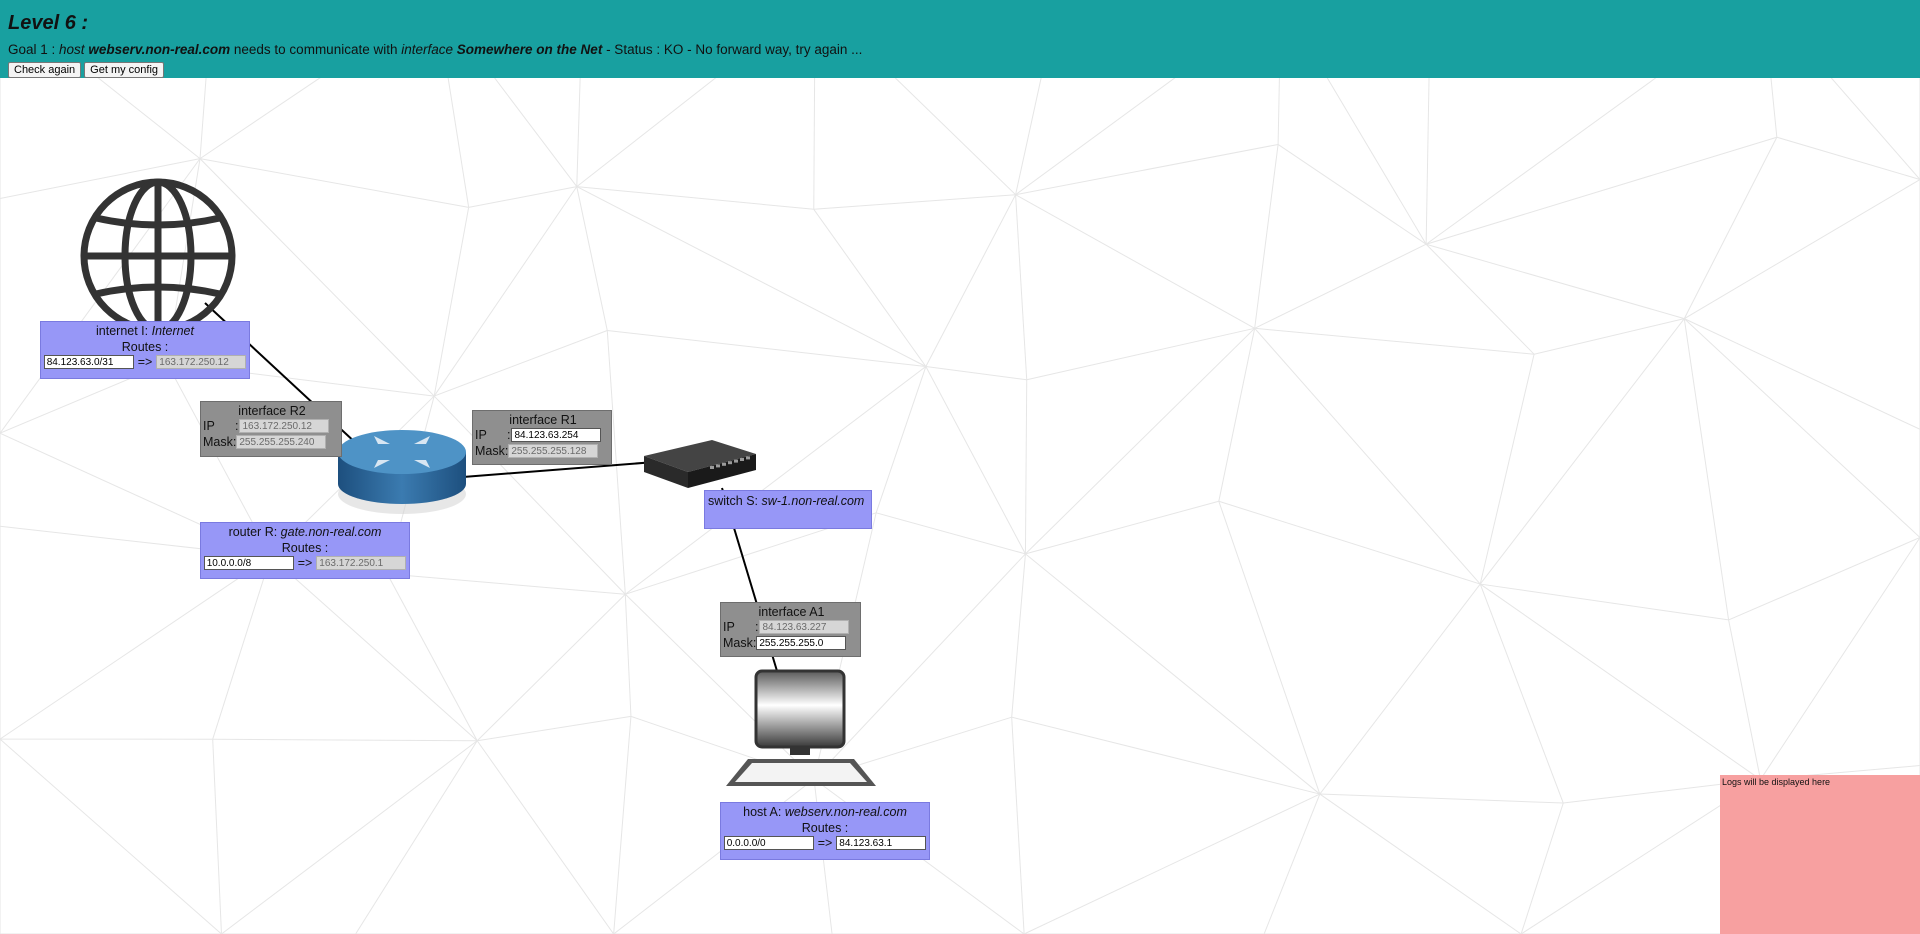  What do you see at coordinates (1776, 782) in the screenshot?
I see `logs-placeholder-text: Logs will be displayed here` at bounding box center [1776, 782].